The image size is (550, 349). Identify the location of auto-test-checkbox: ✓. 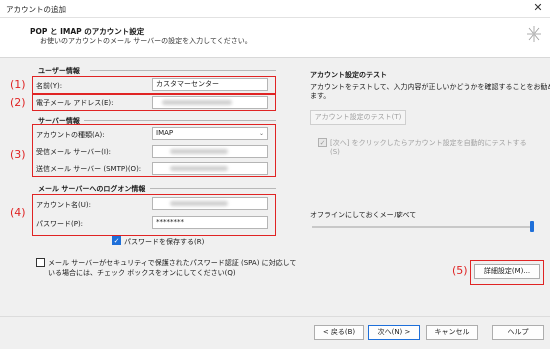
(322, 142).